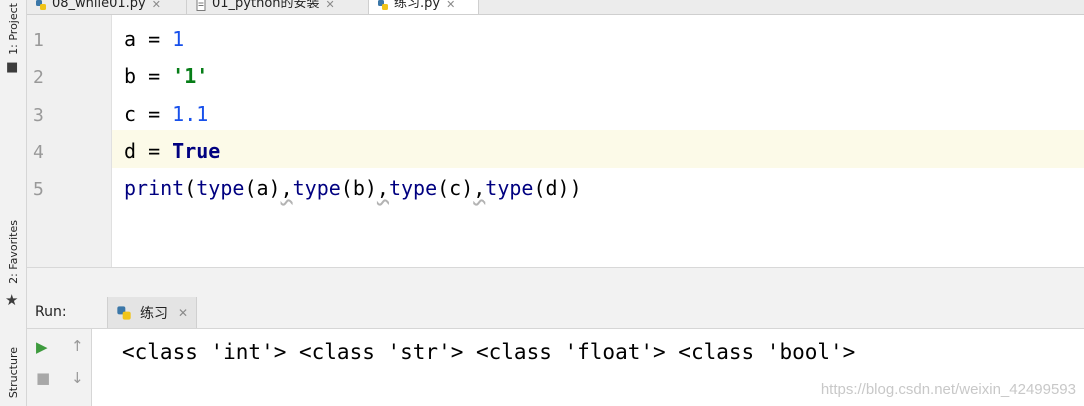  I want to click on line-number: 4, so click(38, 152).